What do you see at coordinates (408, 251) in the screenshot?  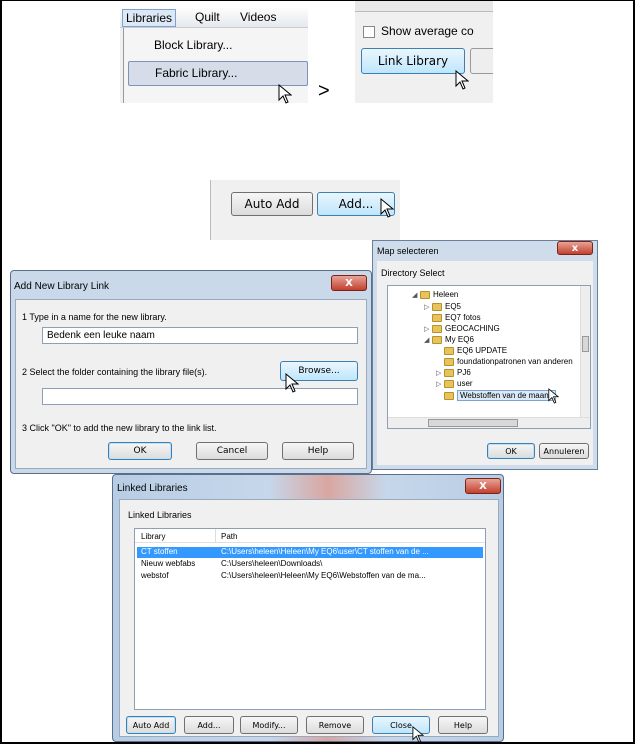 I see `map-dialog-title: Map selecteren` at bounding box center [408, 251].